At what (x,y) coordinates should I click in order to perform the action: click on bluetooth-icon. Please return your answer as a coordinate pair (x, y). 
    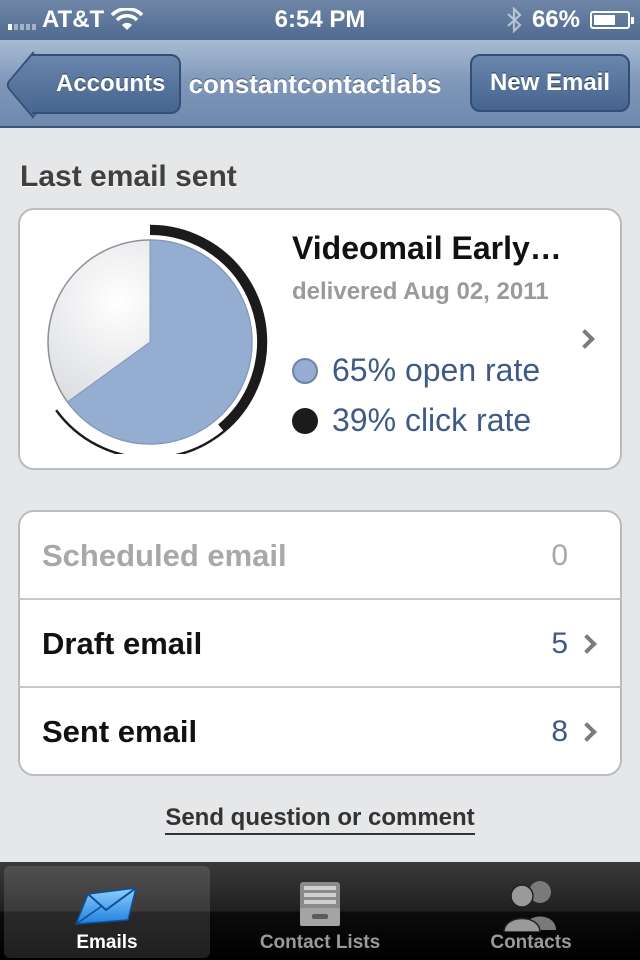
    Looking at the image, I should click on (514, 20).